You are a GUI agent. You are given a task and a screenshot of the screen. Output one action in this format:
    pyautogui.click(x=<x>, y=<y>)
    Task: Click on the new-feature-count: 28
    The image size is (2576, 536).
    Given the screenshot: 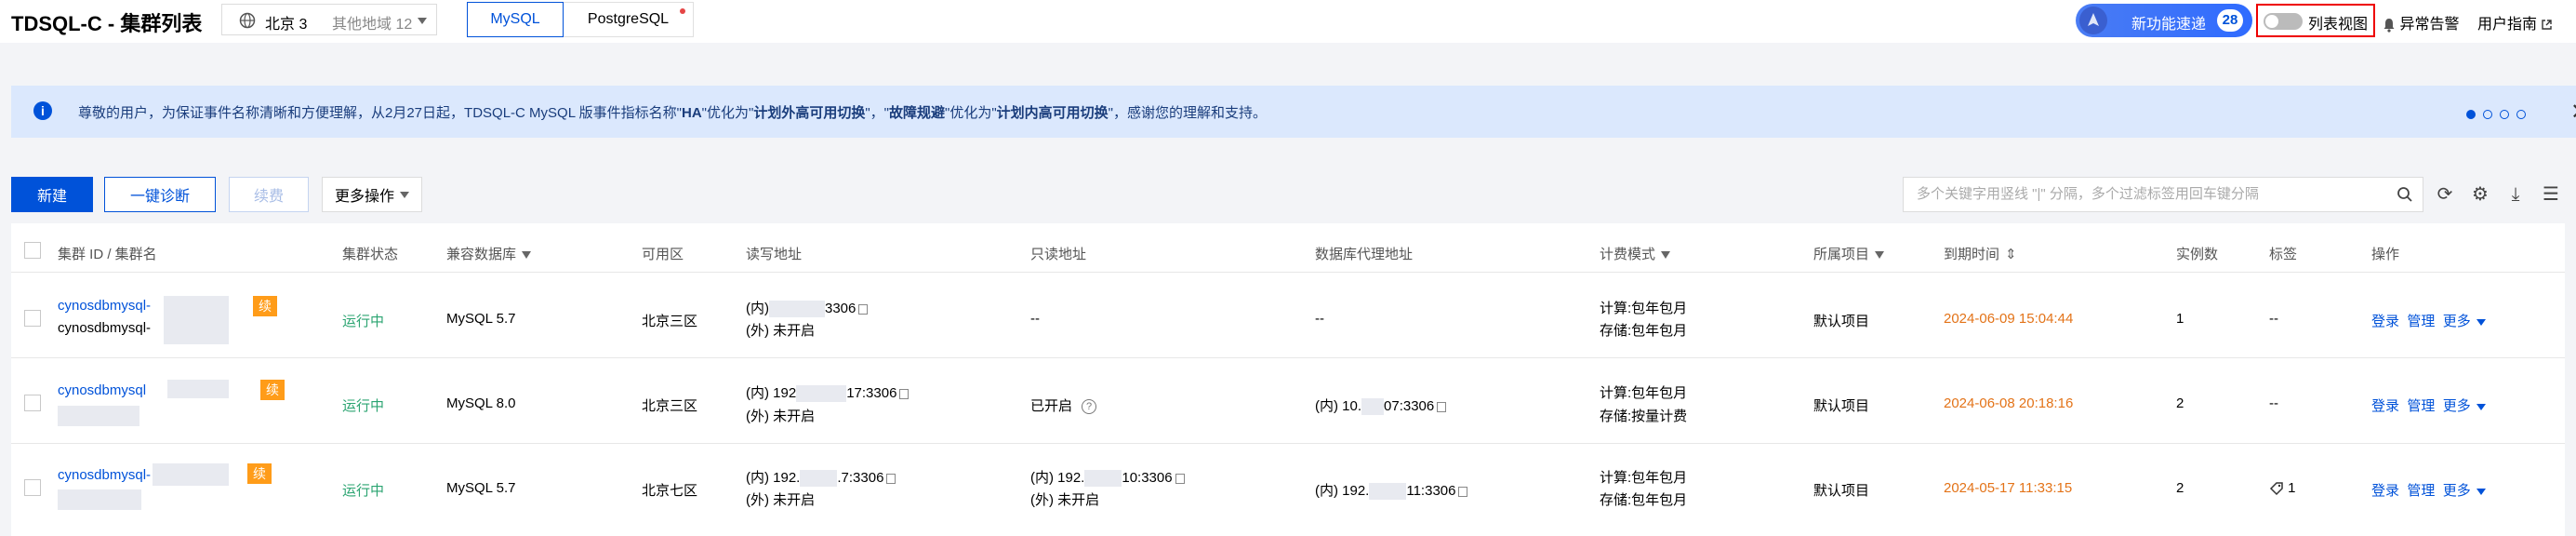 What is the action you would take?
    pyautogui.click(x=2230, y=20)
    